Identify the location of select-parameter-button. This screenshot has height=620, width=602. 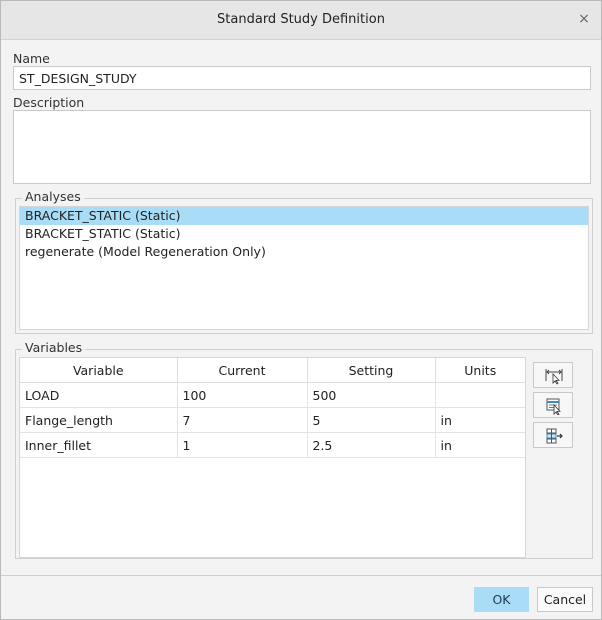
(553, 405).